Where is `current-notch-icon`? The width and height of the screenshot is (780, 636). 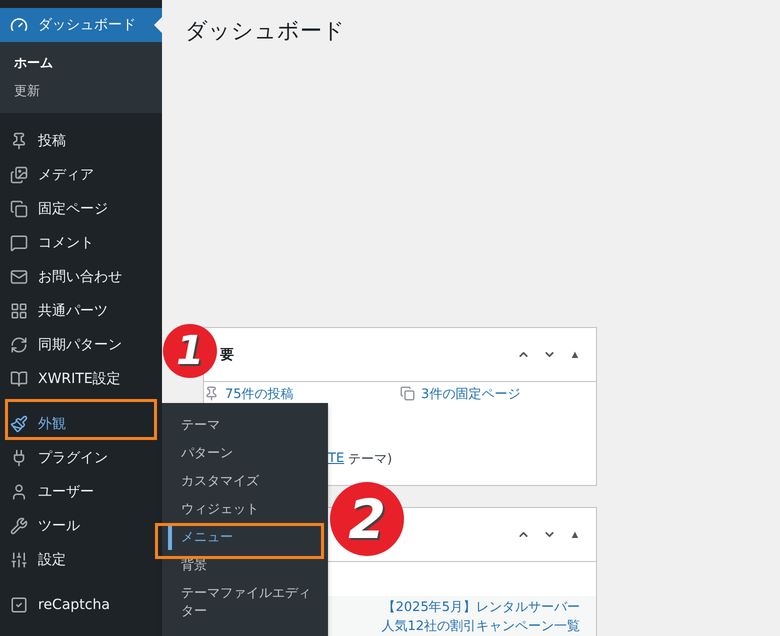
current-notch-icon is located at coordinates (158, 25).